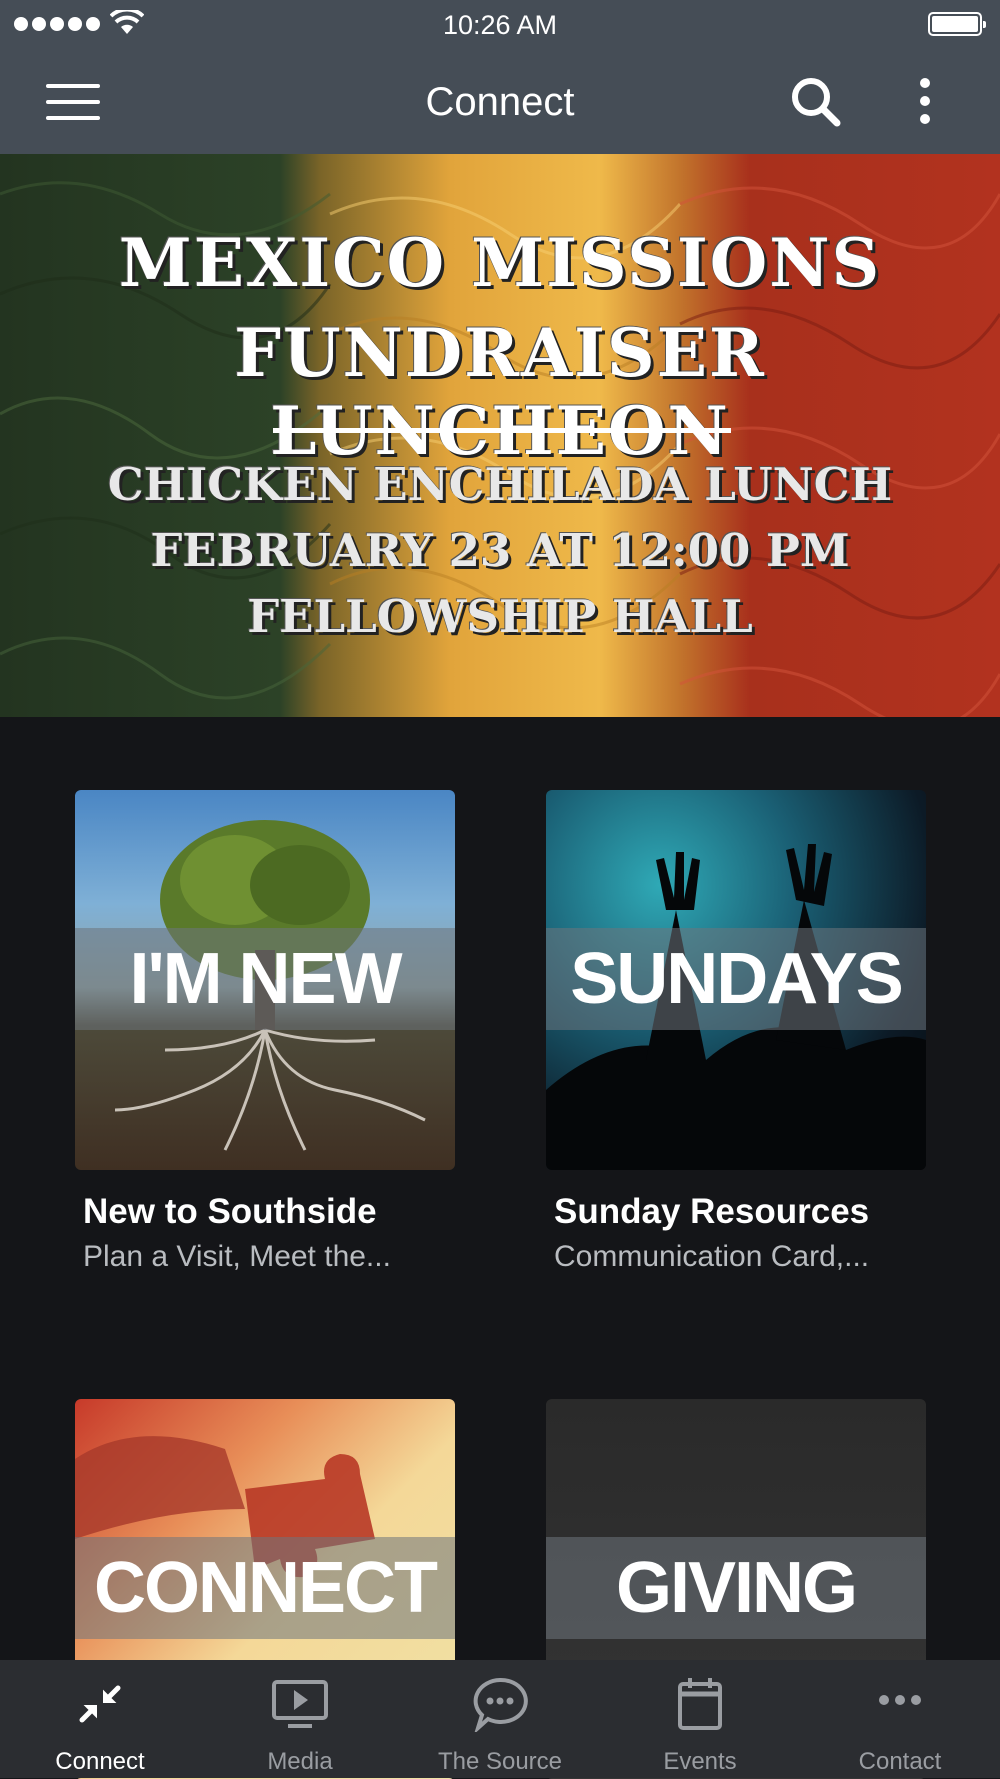 This screenshot has width=1000, height=1779. I want to click on page-title: Connect, so click(500, 102).